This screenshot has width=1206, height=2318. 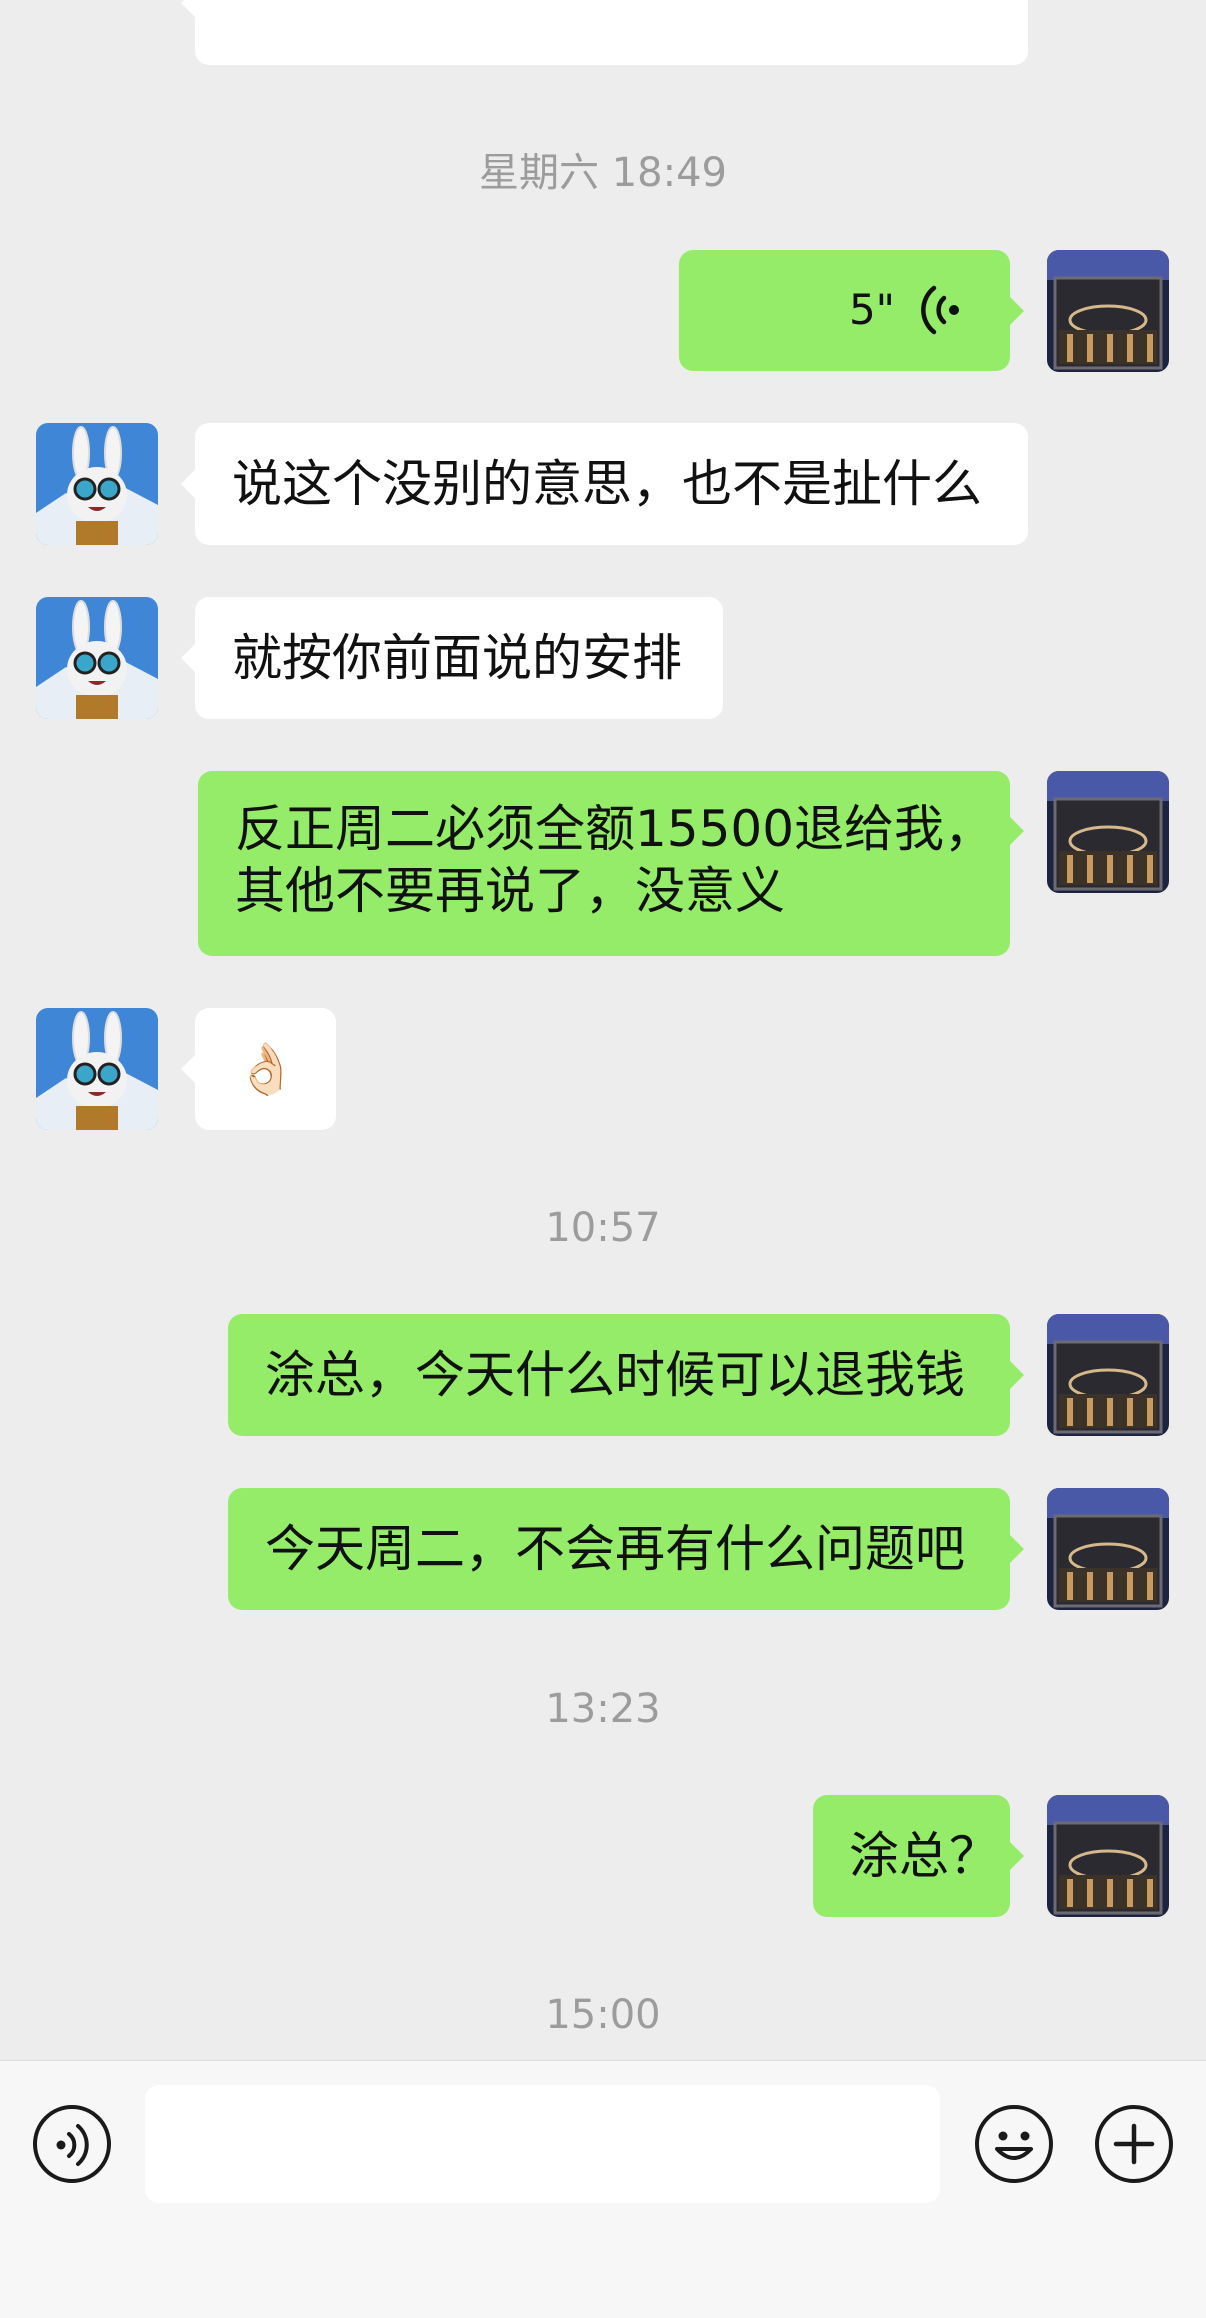 I want to click on input-toolbar, so click(x=603, y=2189).